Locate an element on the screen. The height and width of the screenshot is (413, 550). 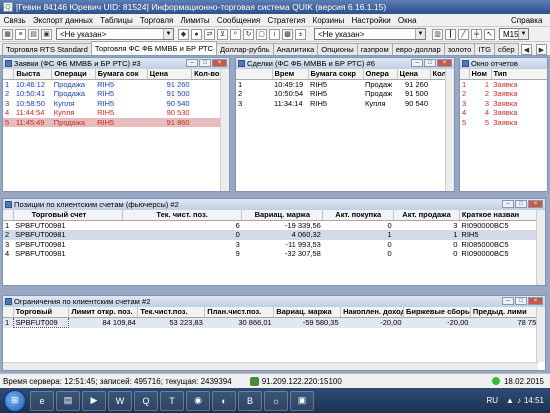
tab-scroll-left-icon: ◀ is located at coordinates (526, 49).